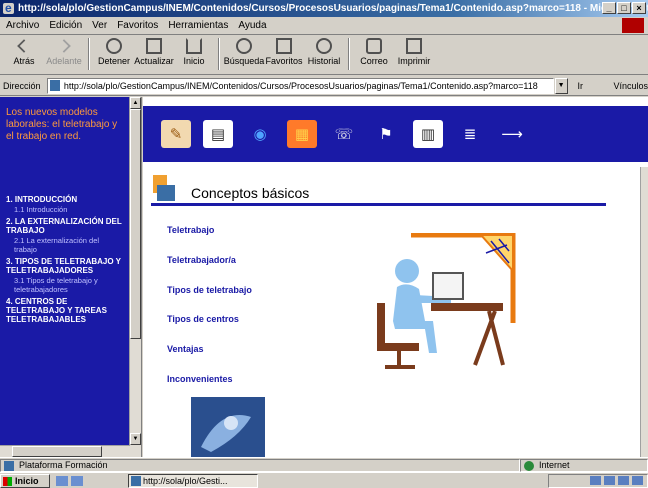 The width and height of the screenshot is (648, 488). I want to click on menu-archivo: Archivo, so click(22, 25).